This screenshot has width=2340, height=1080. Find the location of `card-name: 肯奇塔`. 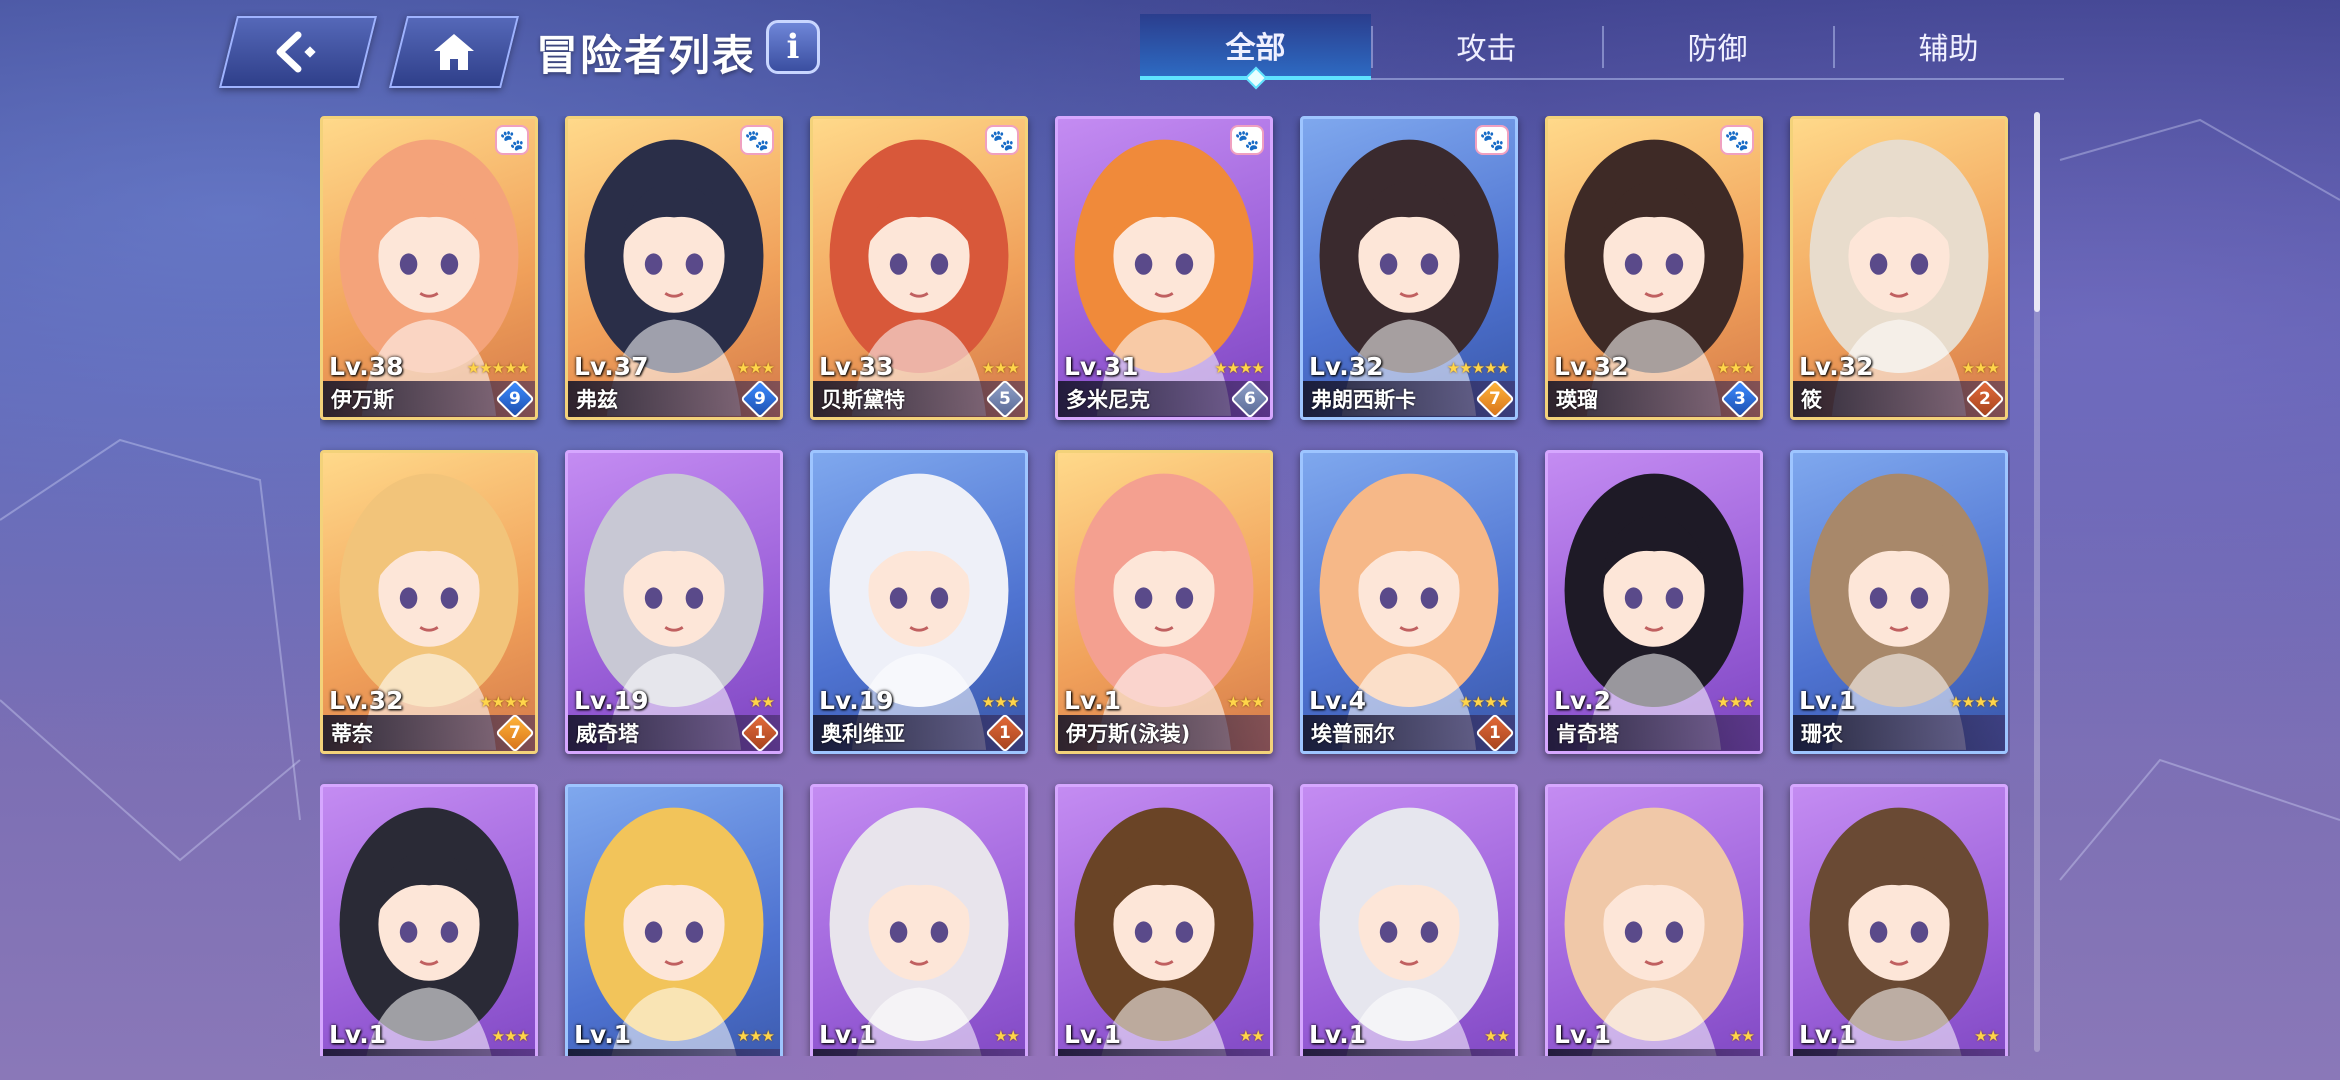

card-name: 肯奇塔 is located at coordinates (1587, 734).